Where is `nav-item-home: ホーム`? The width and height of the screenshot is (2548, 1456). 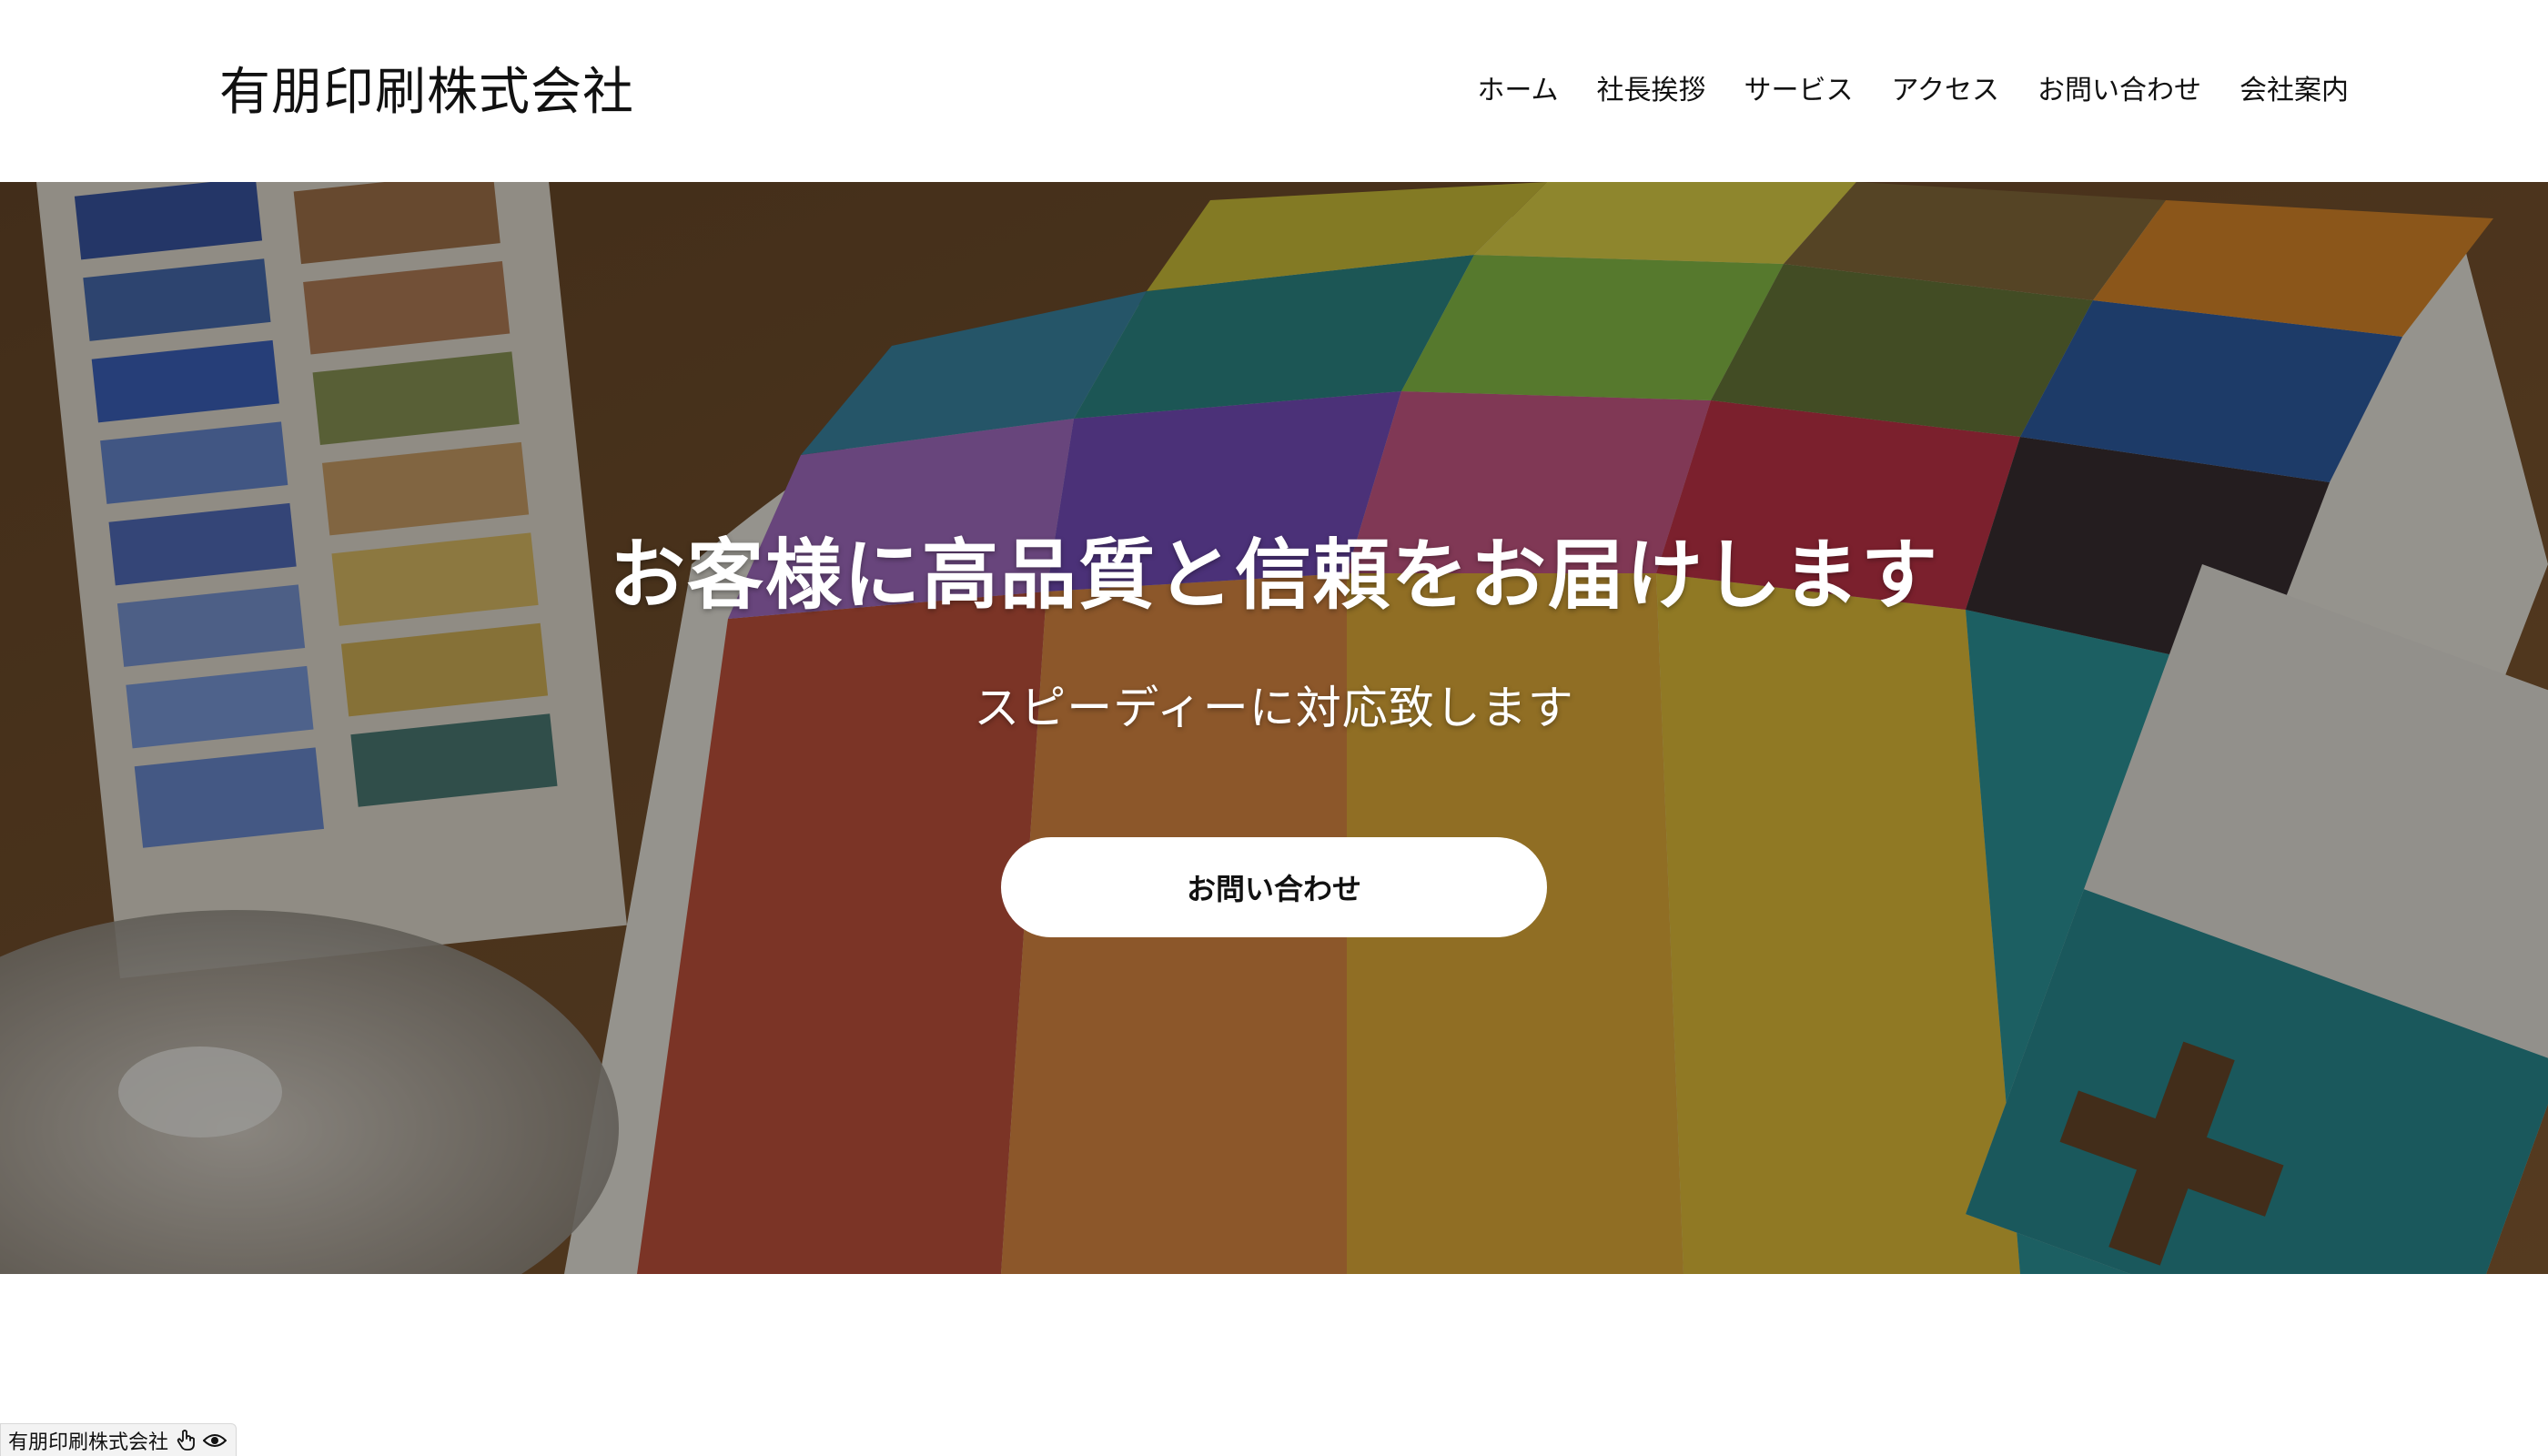 nav-item-home: ホーム is located at coordinates (1518, 91).